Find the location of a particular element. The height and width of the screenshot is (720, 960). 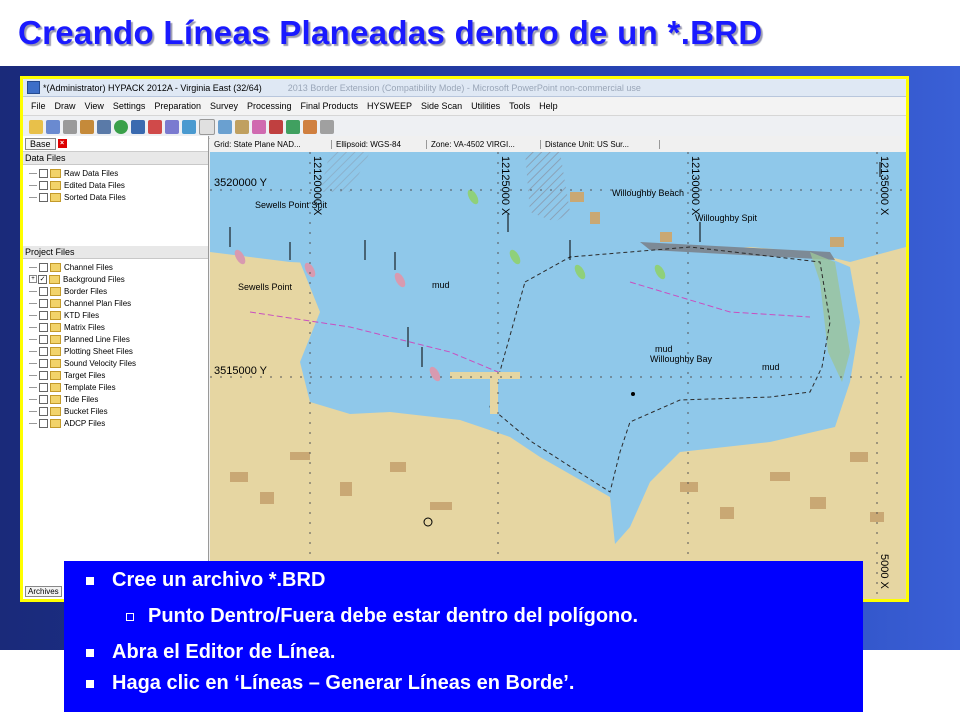

zoom-icon is located at coordinates (225, 127).